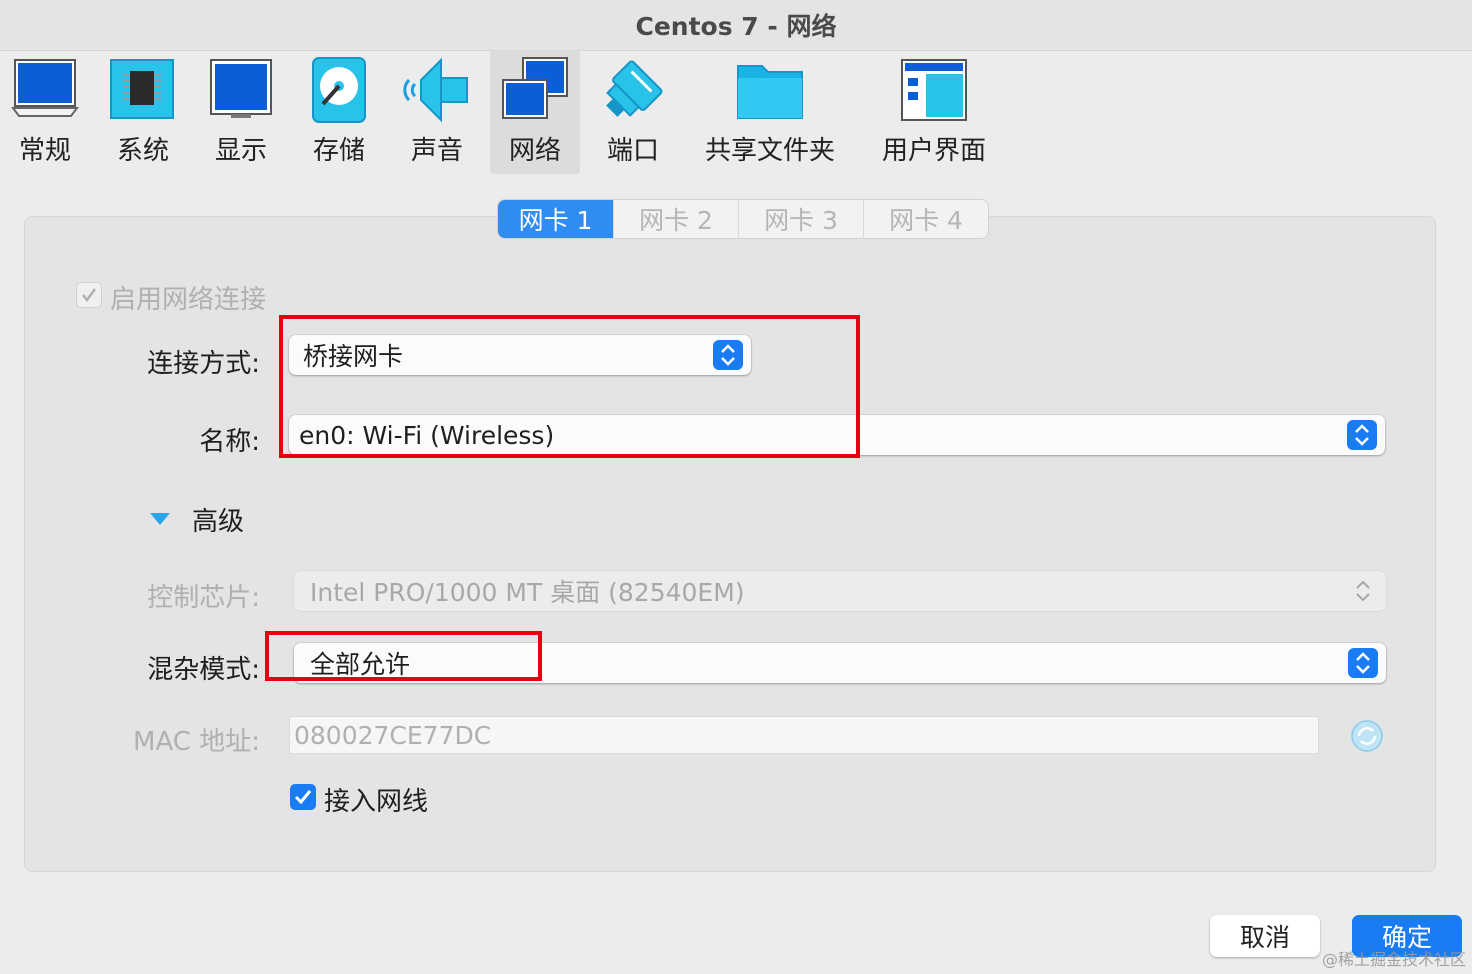  What do you see at coordinates (229, 442) in the screenshot?
I see `name-label: 名称:` at bounding box center [229, 442].